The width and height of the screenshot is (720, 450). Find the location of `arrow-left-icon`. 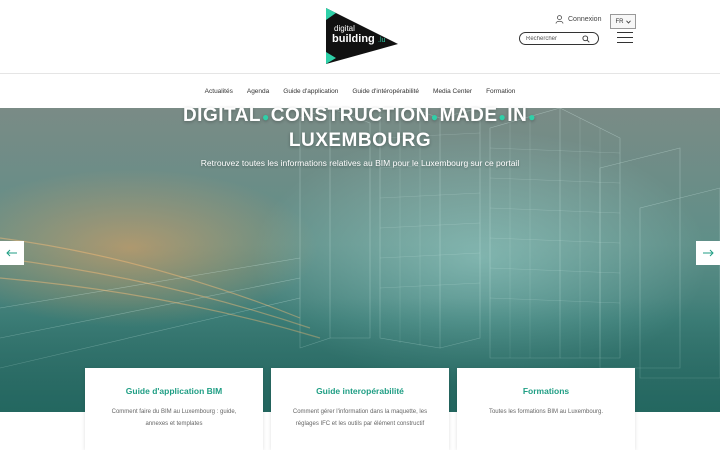

arrow-left-icon is located at coordinates (11, 253).